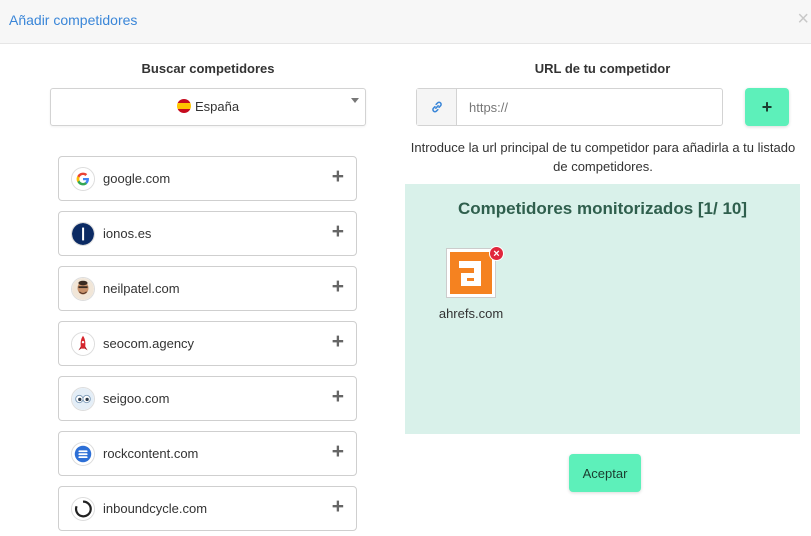 Image resolution: width=811 pixels, height=536 pixels. What do you see at coordinates (149, 343) in the screenshot?
I see `competitor-name: seocom.agency` at bounding box center [149, 343].